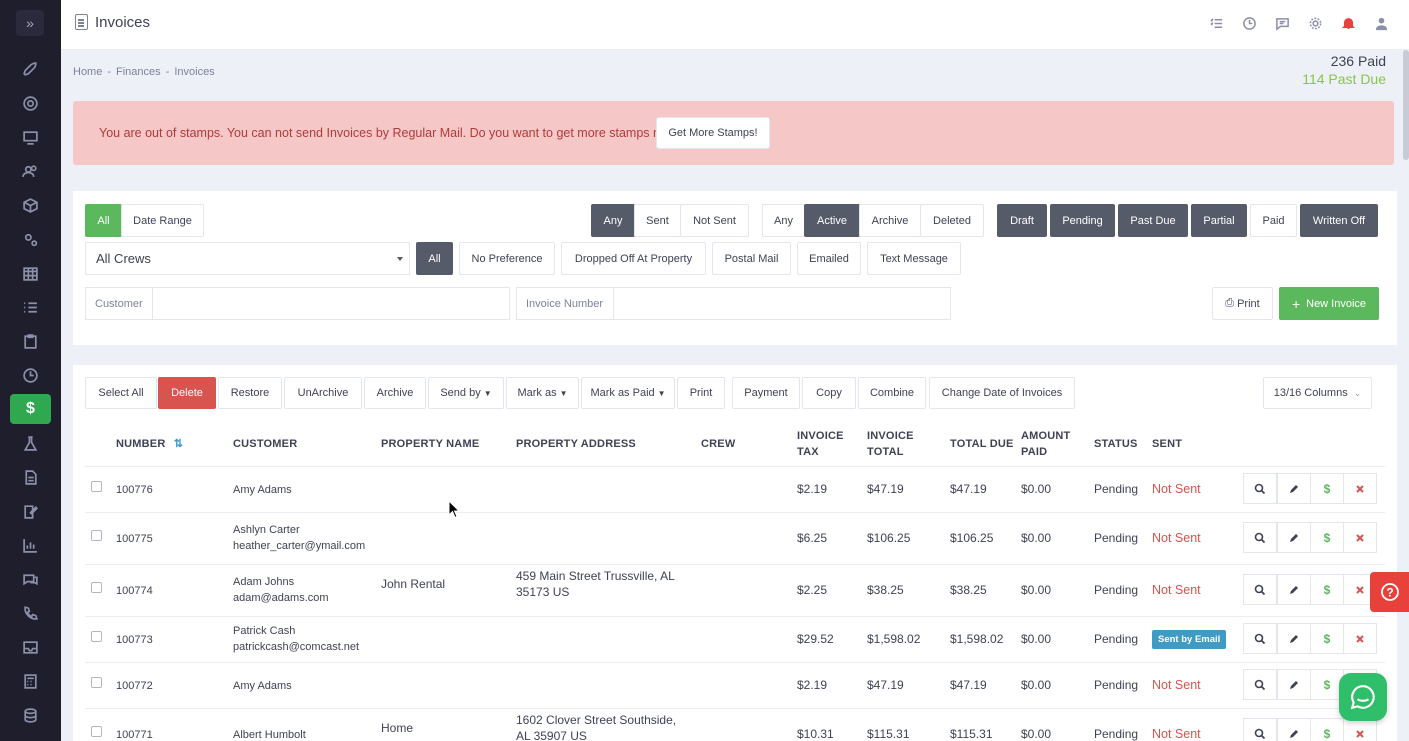 This screenshot has width=1409, height=741. Describe the element at coordinates (1282, 23) in the screenshot. I see `messages-icon` at that location.